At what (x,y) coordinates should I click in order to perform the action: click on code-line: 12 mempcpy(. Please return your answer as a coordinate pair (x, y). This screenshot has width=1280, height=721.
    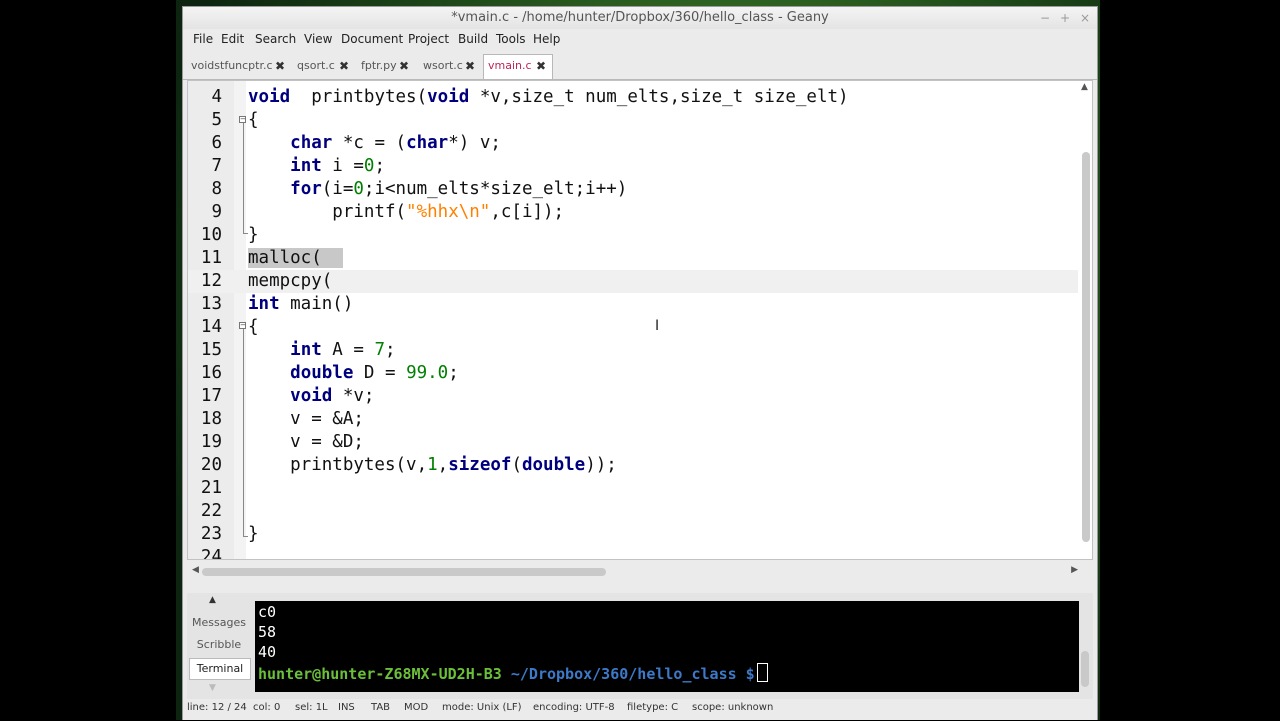
    Looking at the image, I should click on (633, 281).